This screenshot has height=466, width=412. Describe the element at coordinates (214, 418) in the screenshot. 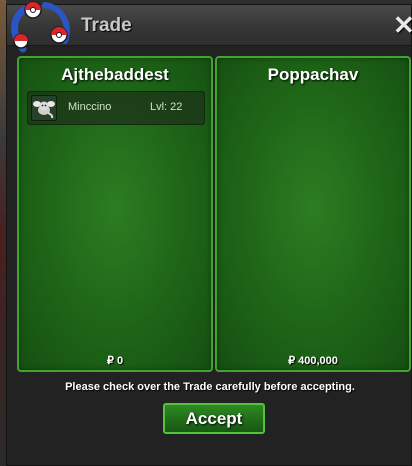

I see `accept-button: Accept` at that location.